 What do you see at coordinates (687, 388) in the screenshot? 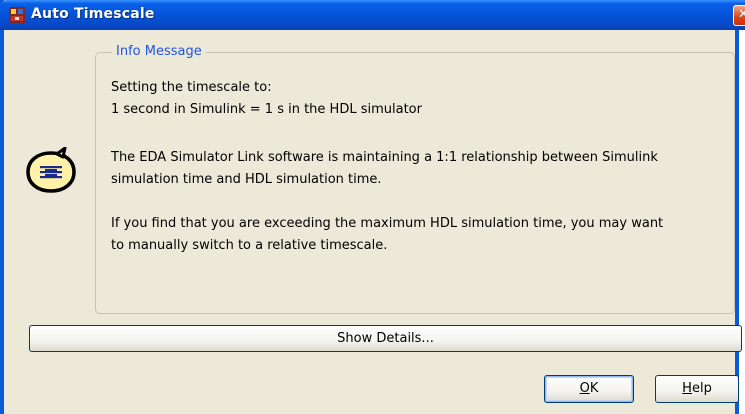
I see `help-mnemonic: H` at bounding box center [687, 388].